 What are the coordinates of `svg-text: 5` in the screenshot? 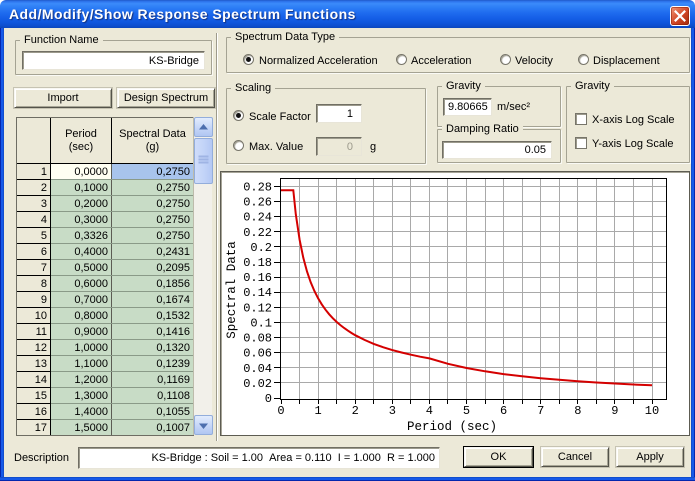 It's located at (466, 411).